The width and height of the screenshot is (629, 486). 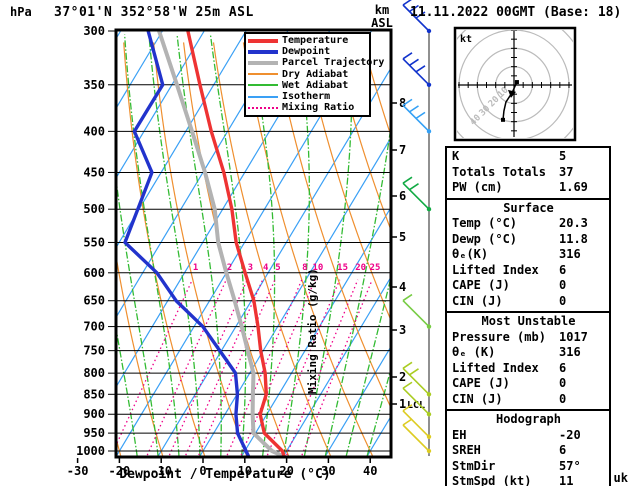 I want to click on legend-label: Dewpoint, so click(x=306, y=52).